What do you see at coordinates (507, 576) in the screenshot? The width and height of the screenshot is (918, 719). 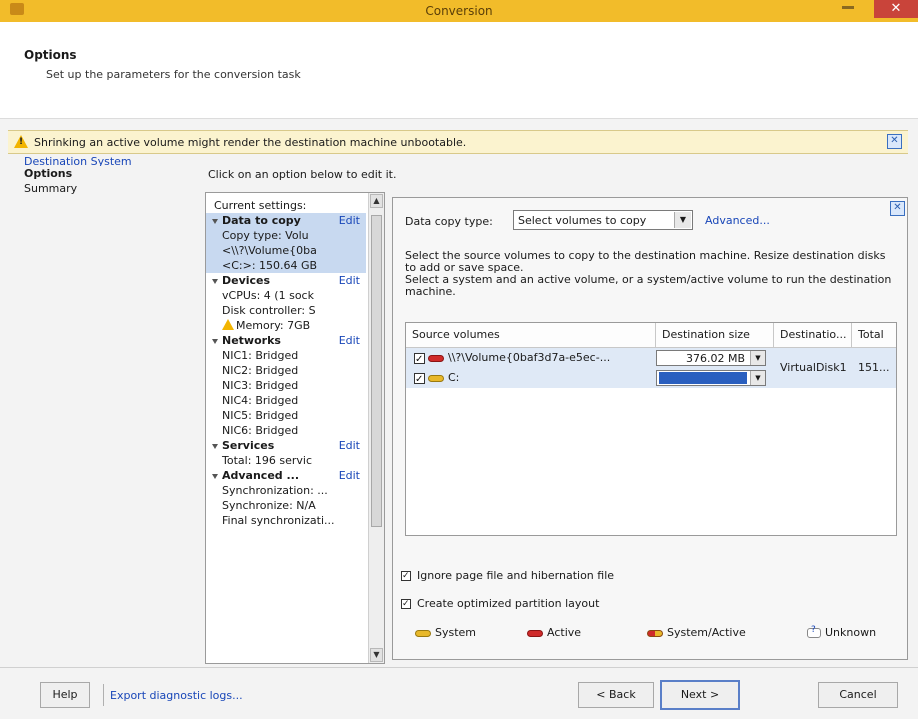 I see `ignore-pagefile-option: Ignore page file and hibernation file` at bounding box center [507, 576].